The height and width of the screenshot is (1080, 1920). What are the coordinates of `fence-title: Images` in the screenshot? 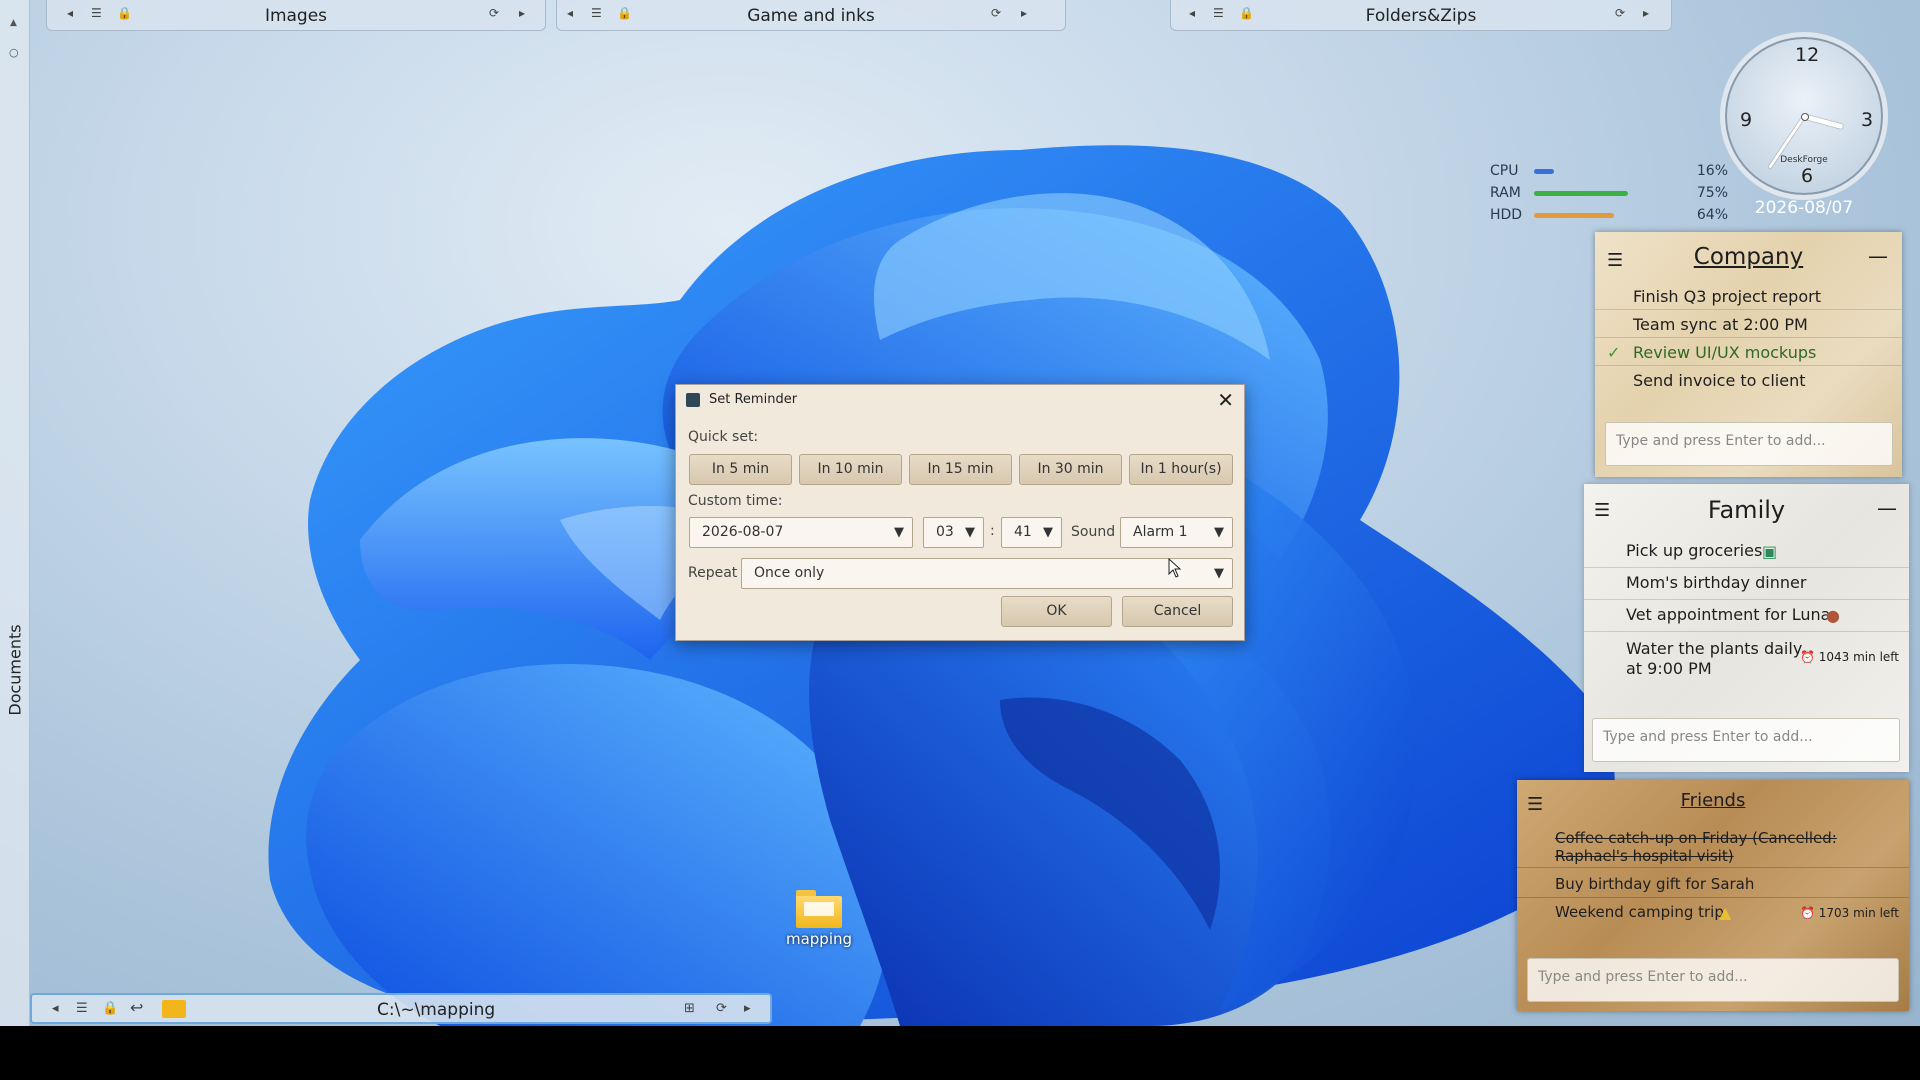 It's located at (296, 16).